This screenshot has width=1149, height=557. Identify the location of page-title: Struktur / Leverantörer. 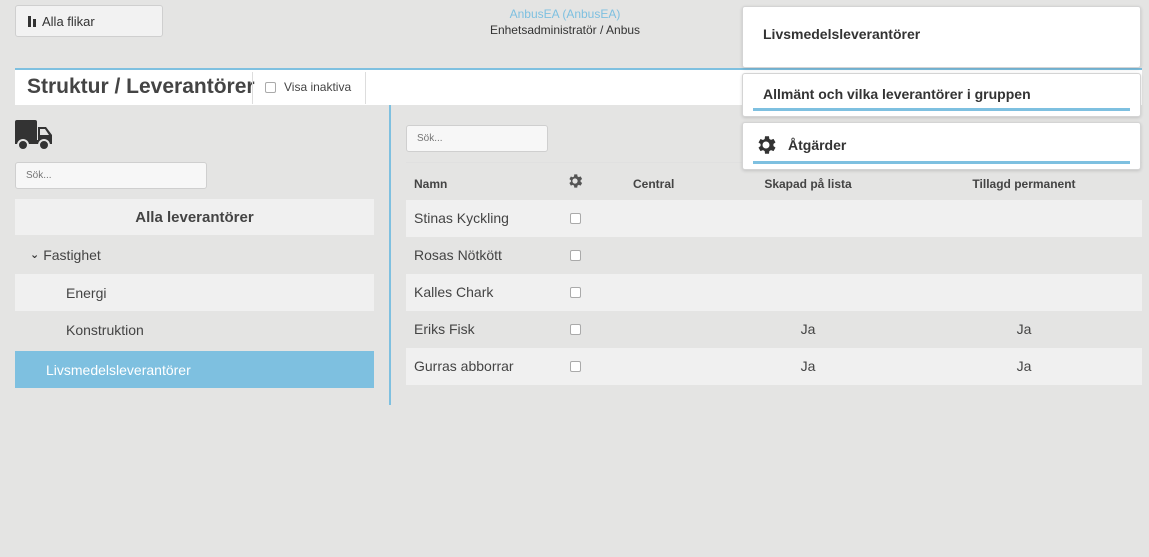
(141, 86).